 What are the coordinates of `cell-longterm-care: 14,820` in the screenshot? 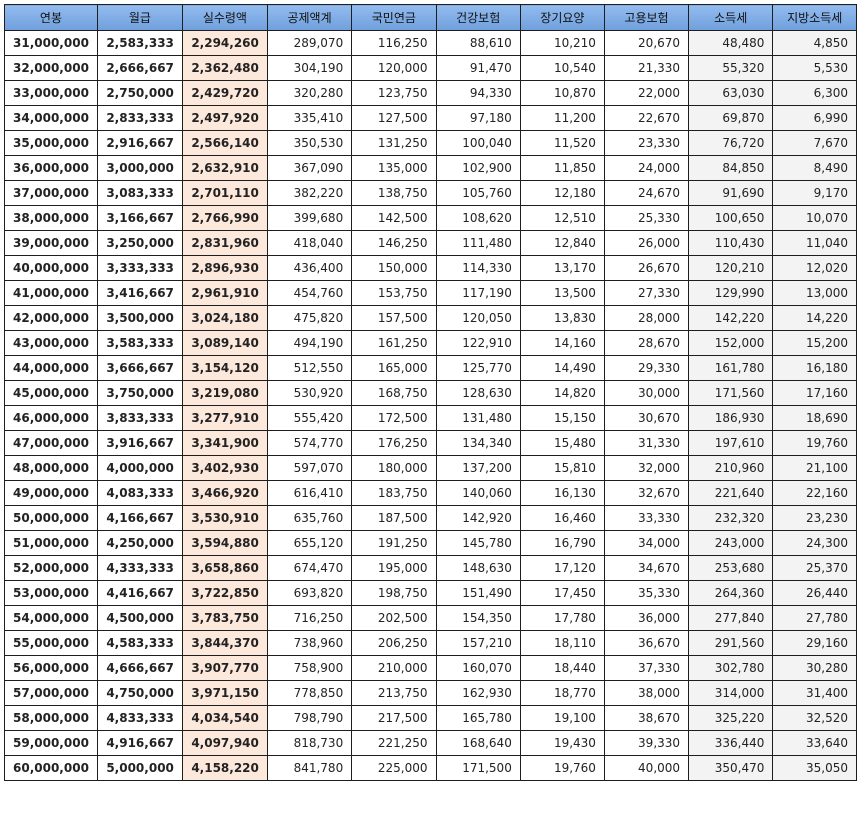 It's located at (562, 393).